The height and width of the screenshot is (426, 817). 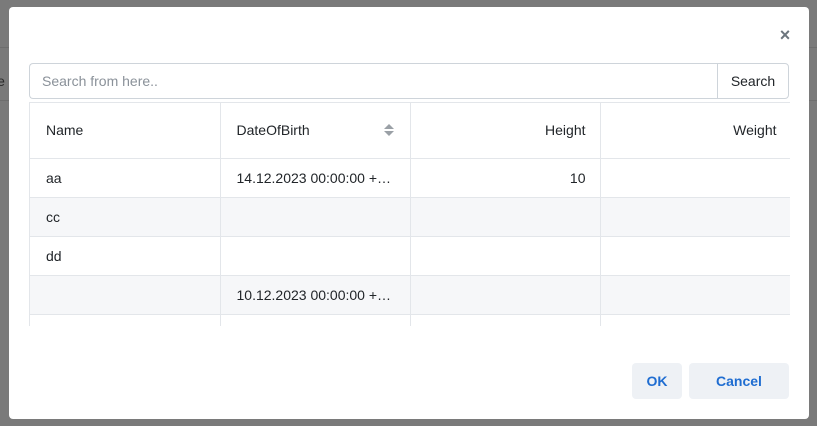 I want to click on column-header-dateofbirth: DateOfBirth, so click(x=315, y=131).